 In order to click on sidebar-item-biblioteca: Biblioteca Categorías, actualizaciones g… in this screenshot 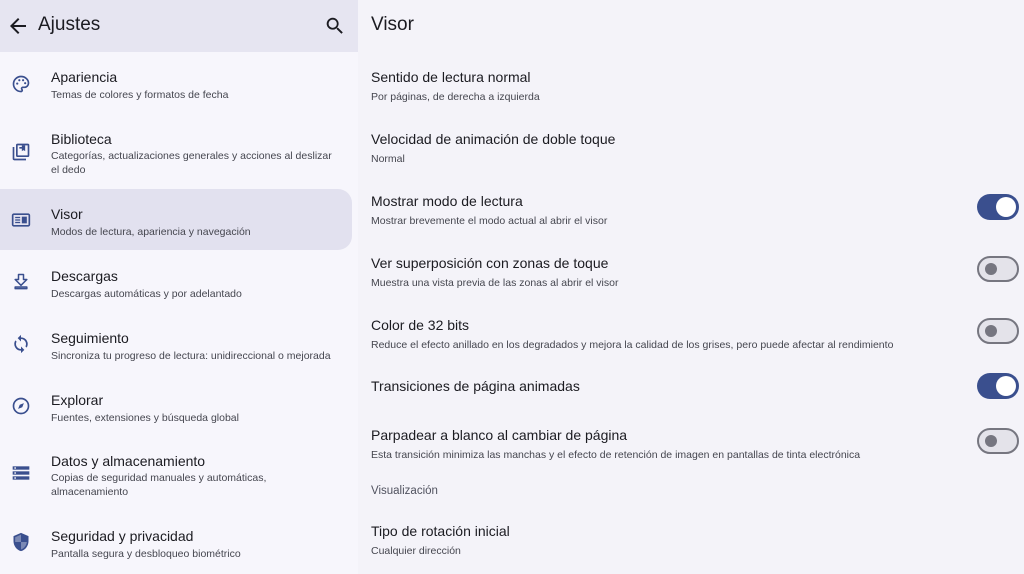, I will do `click(176, 153)`.